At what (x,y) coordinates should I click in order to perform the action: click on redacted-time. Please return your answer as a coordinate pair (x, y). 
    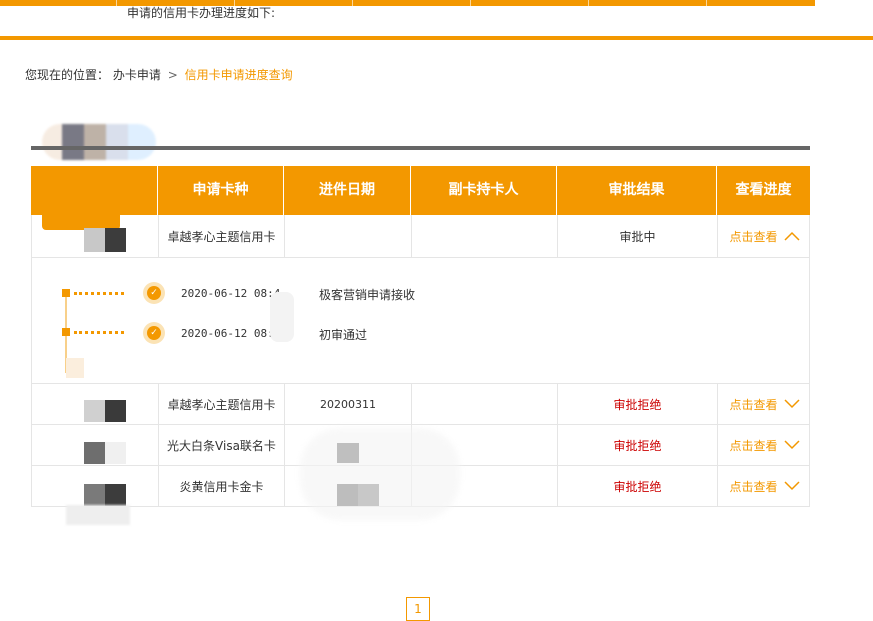
    Looking at the image, I should click on (282, 317).